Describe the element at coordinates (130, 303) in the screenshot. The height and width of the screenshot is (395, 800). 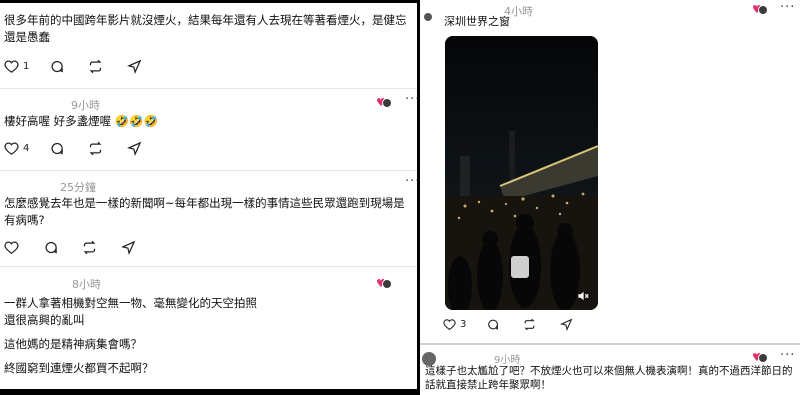
I see `post-line: 一群人拿著相機對空無一物、毫無變化的天空拍照` at that location.